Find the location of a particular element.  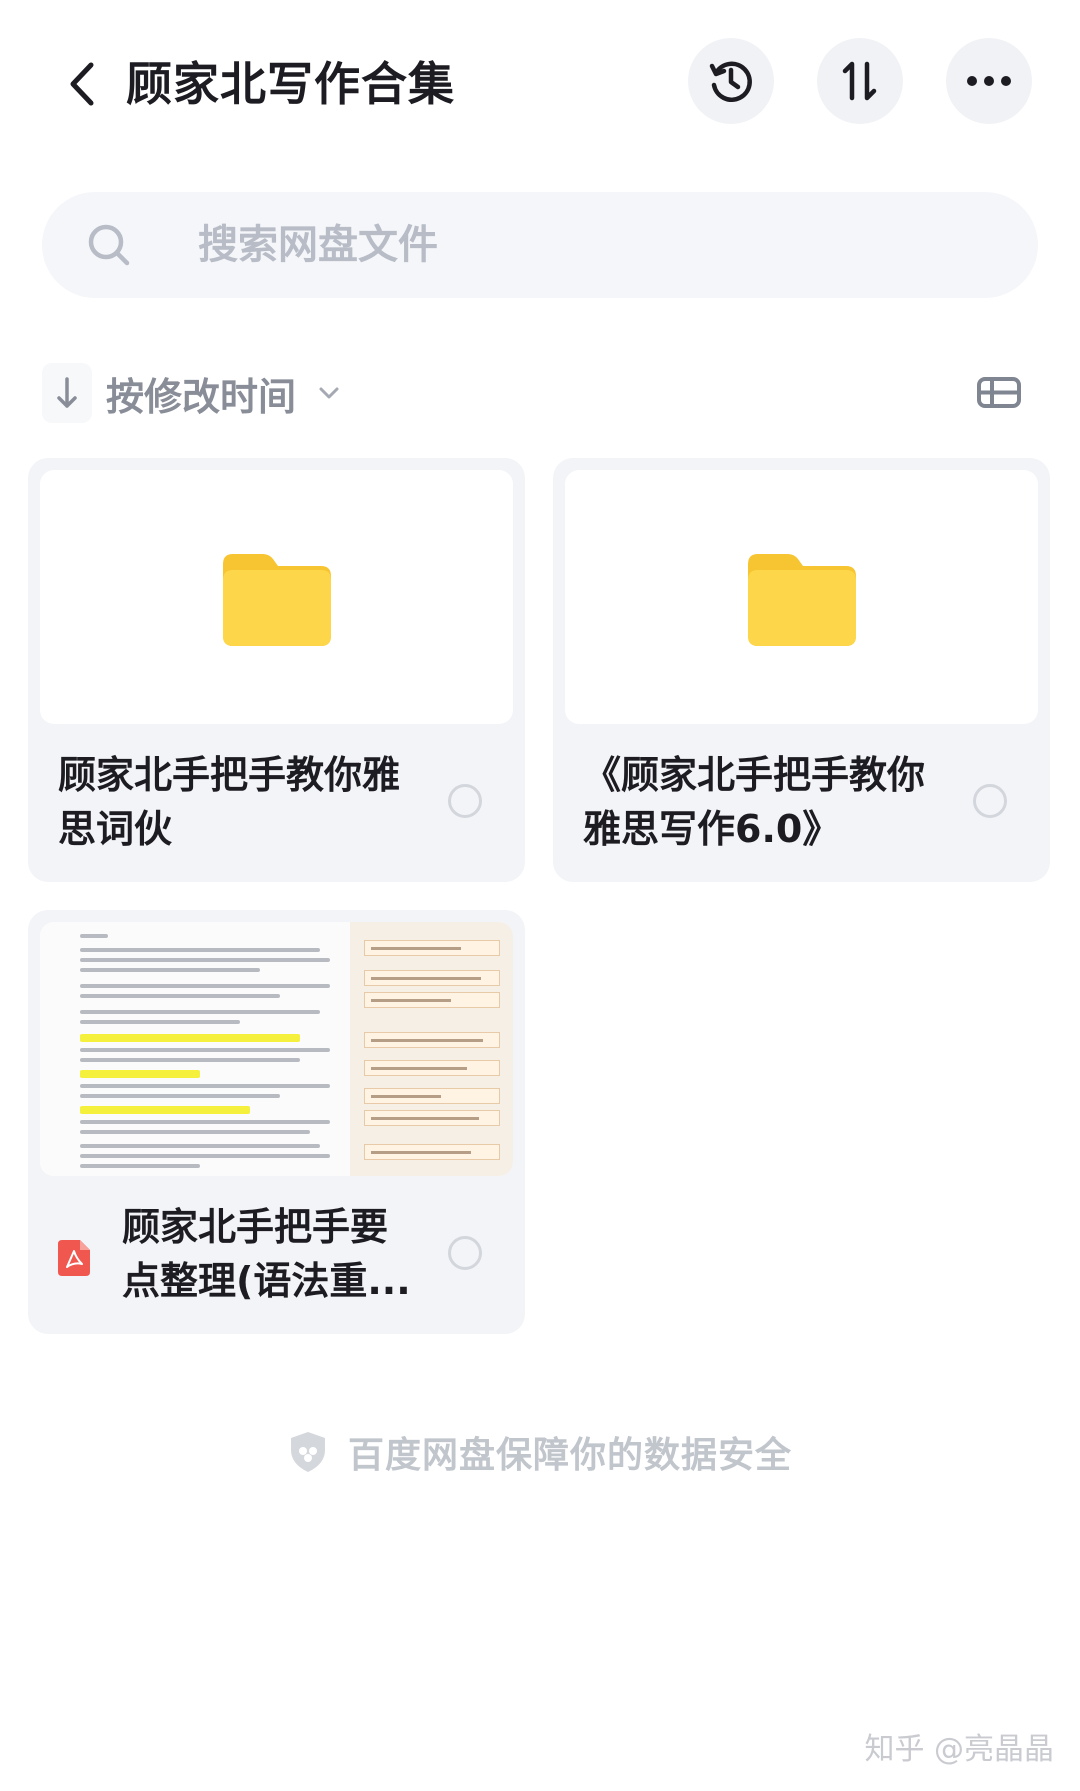

more-horizontal-icon is located at coordinates (989, 81).